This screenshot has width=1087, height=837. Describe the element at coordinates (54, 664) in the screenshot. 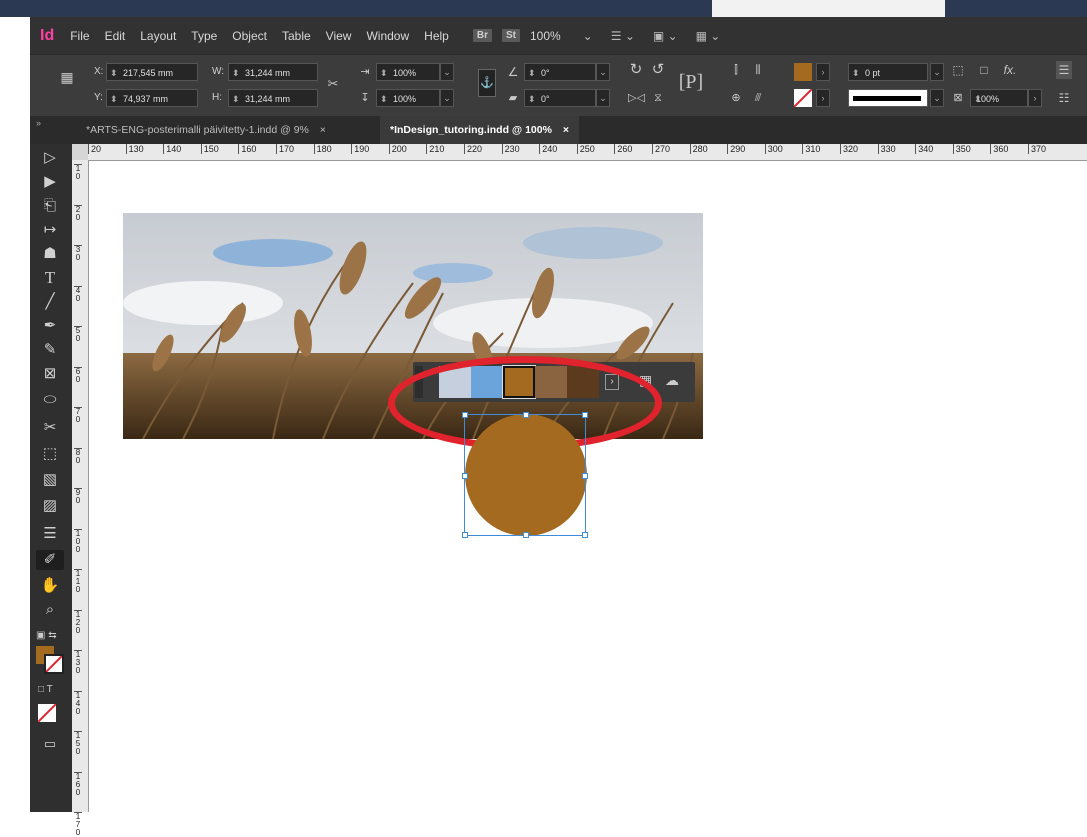

I see `toolbar-stroke-none` at that location.